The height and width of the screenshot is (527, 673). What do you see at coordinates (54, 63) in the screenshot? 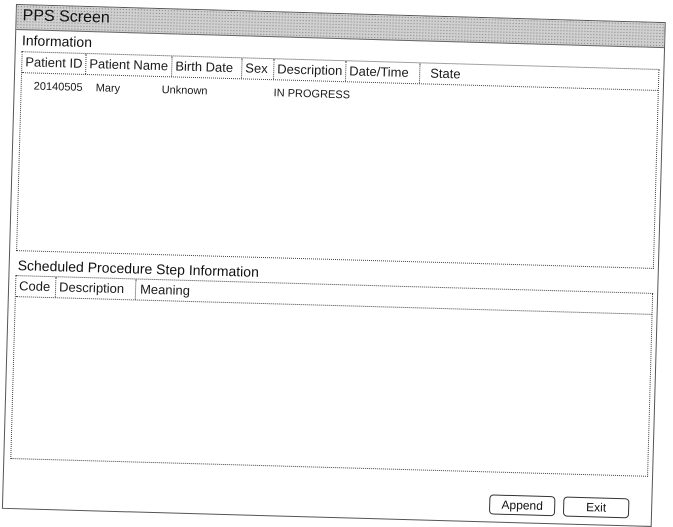
I see `column-patient-id: Patient ID` at bounding box center [54, 63].